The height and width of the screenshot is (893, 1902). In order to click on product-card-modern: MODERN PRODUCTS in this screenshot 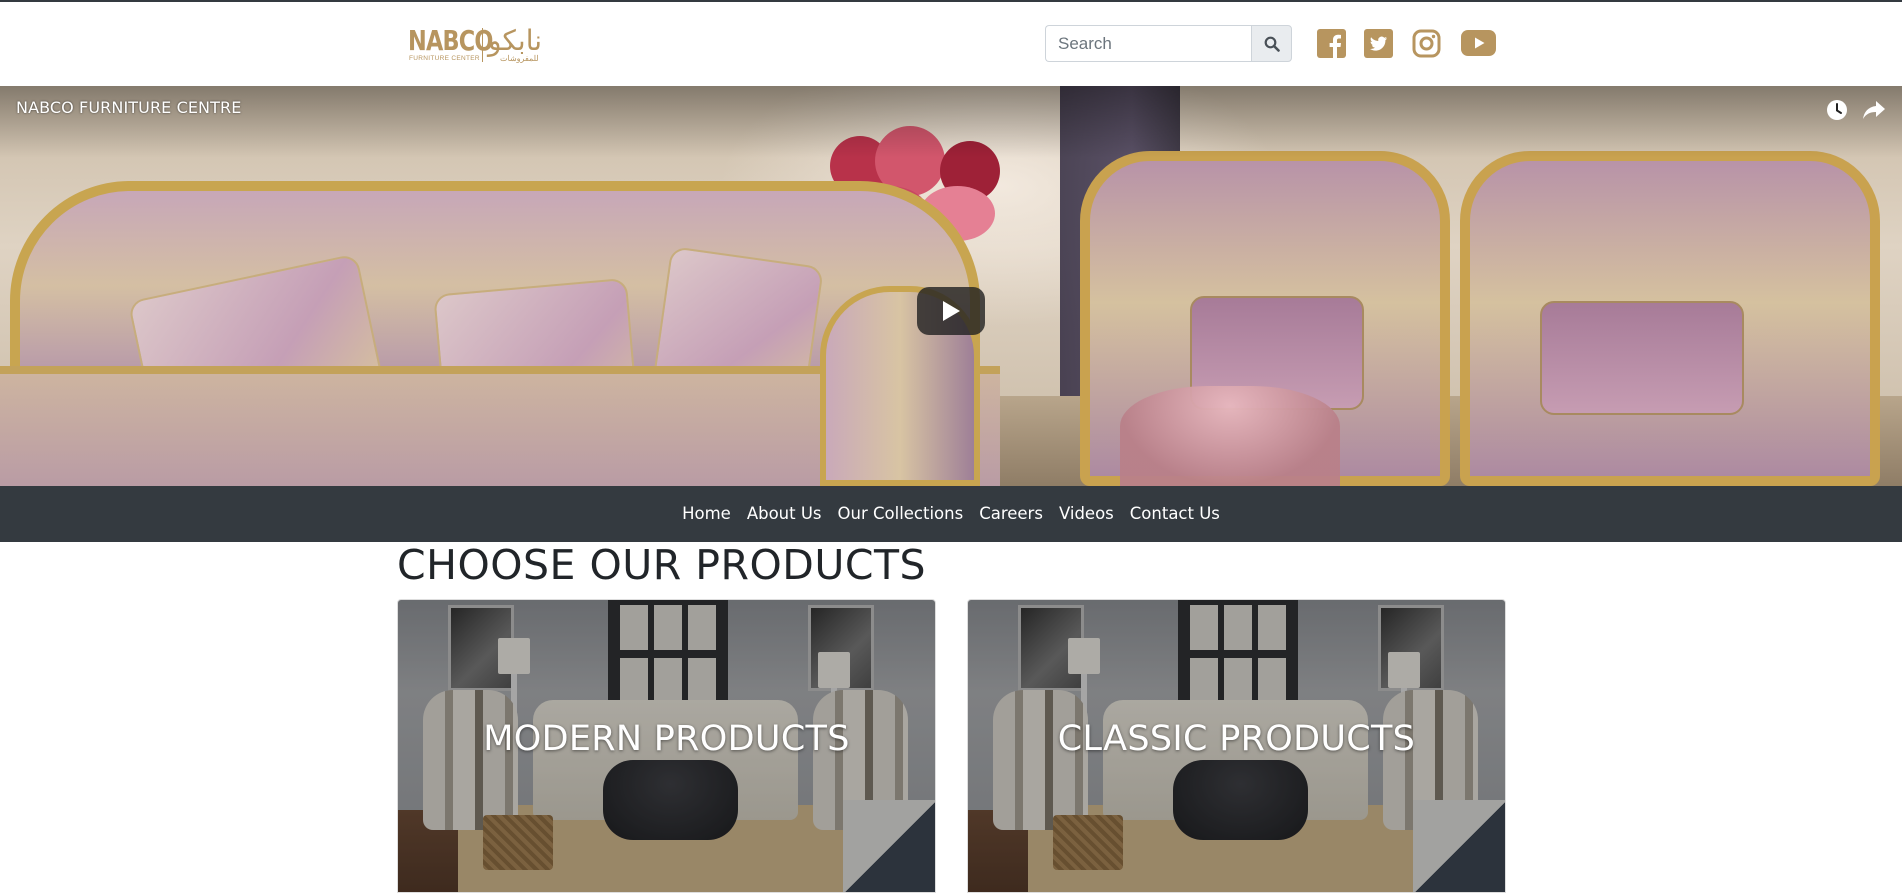, I will do `click(666, 746)`.